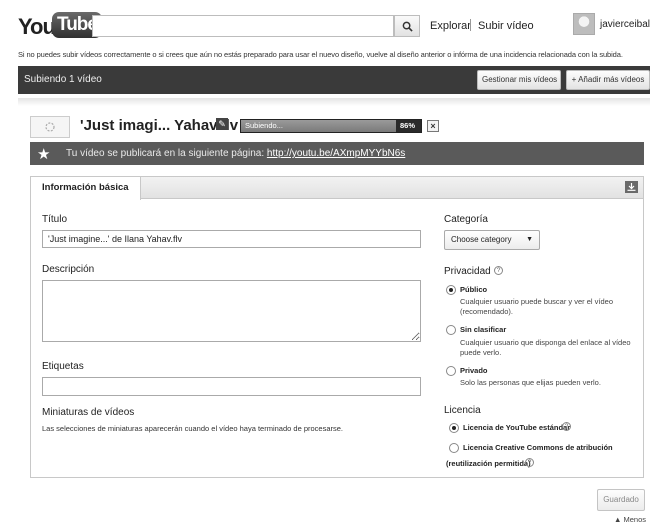 The width and height of the screenshot is (650, 524). I want to click on description-field, so click(231, 311).